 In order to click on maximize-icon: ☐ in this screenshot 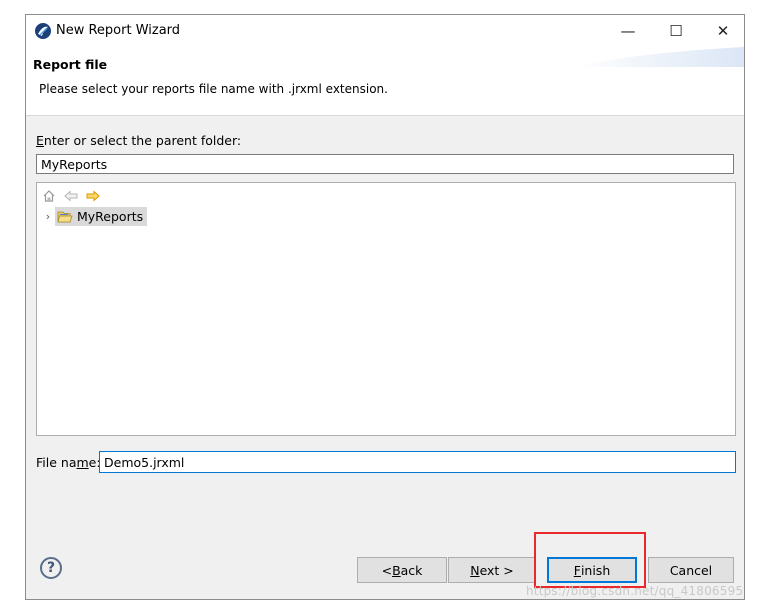, I will do `click(676, 31)`.